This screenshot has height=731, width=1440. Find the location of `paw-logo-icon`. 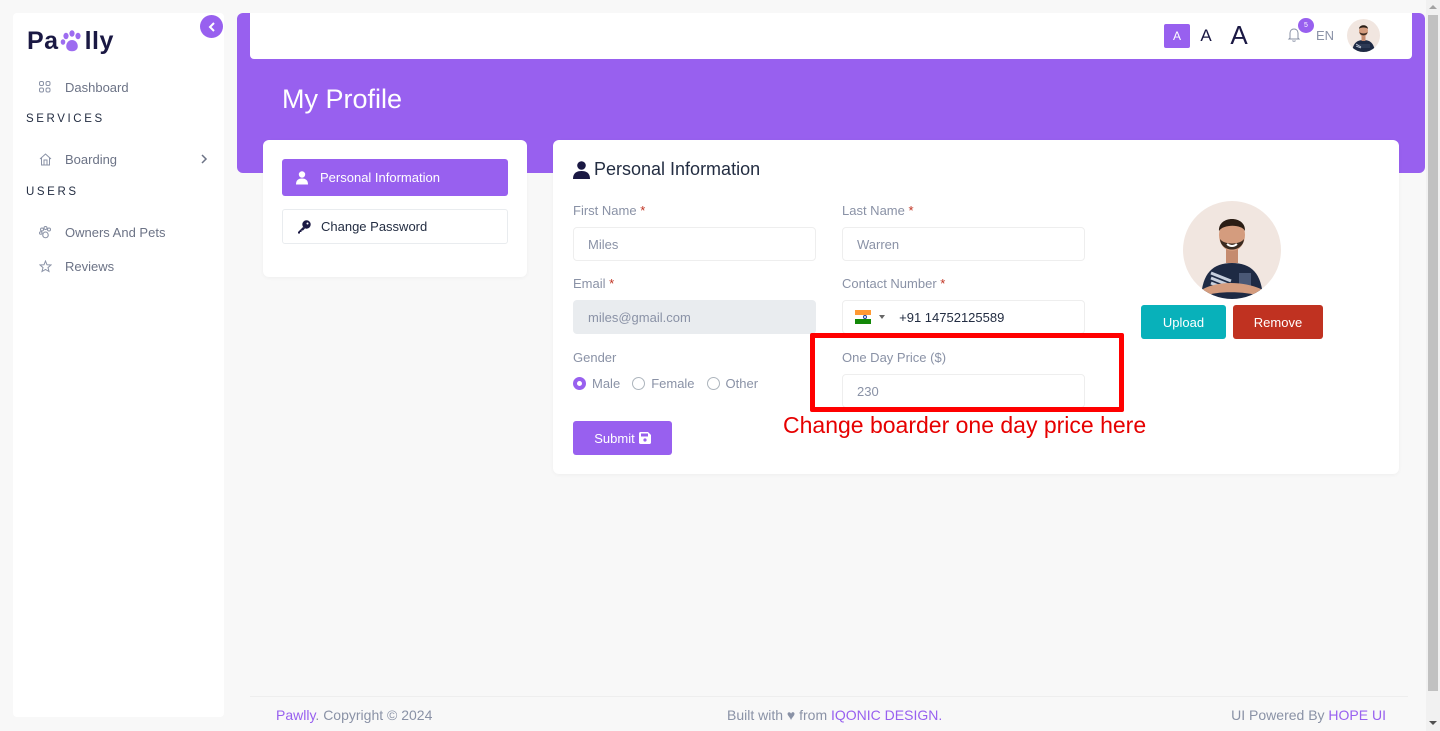

paw-logo-icon is located at coordinates (70, 40).